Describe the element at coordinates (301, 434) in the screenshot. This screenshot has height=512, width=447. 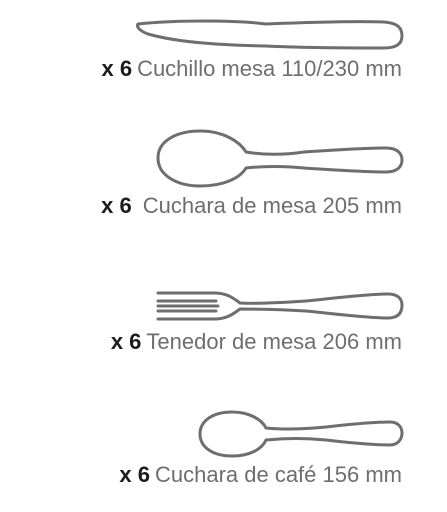
I see `teaspoon-icon` at that location.